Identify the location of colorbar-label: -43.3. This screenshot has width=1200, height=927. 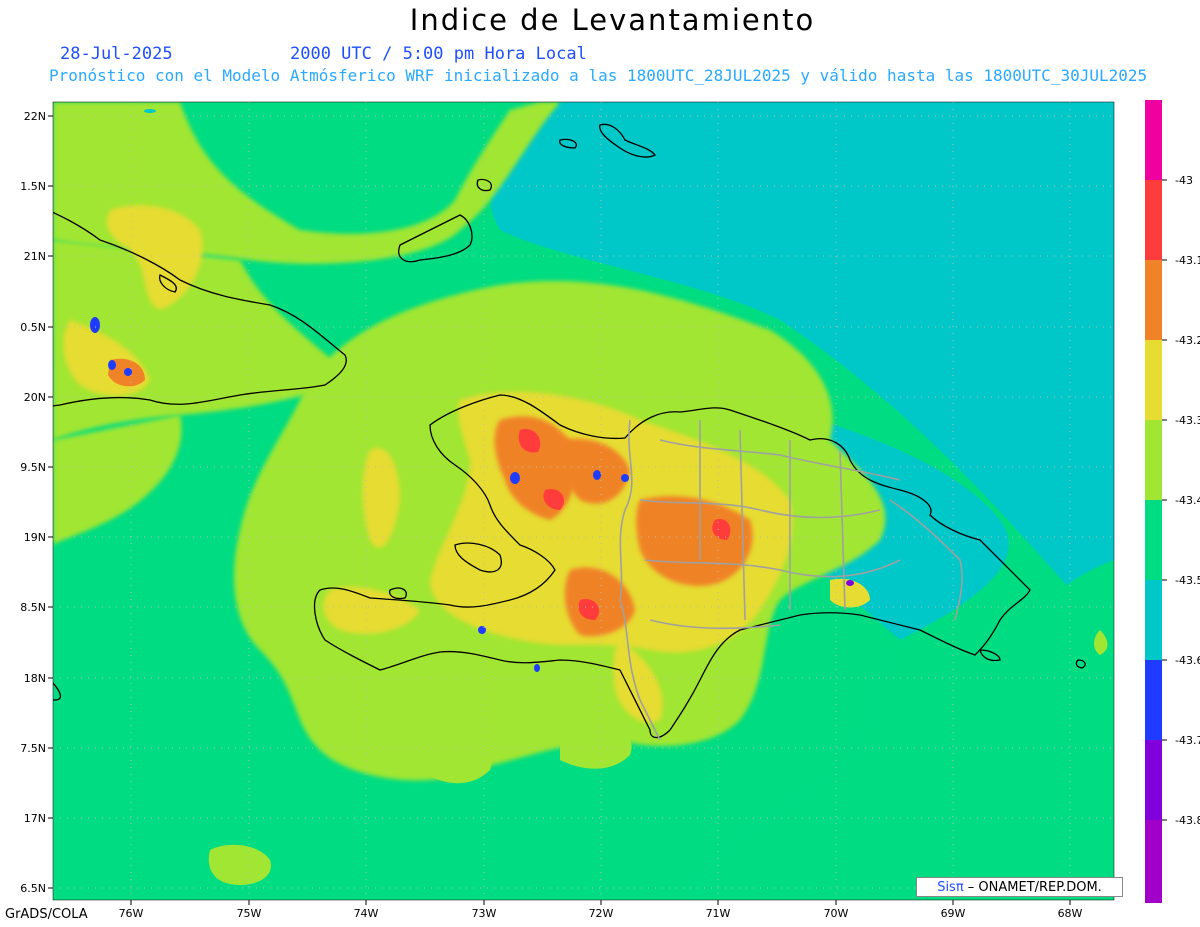
(1187, 420).